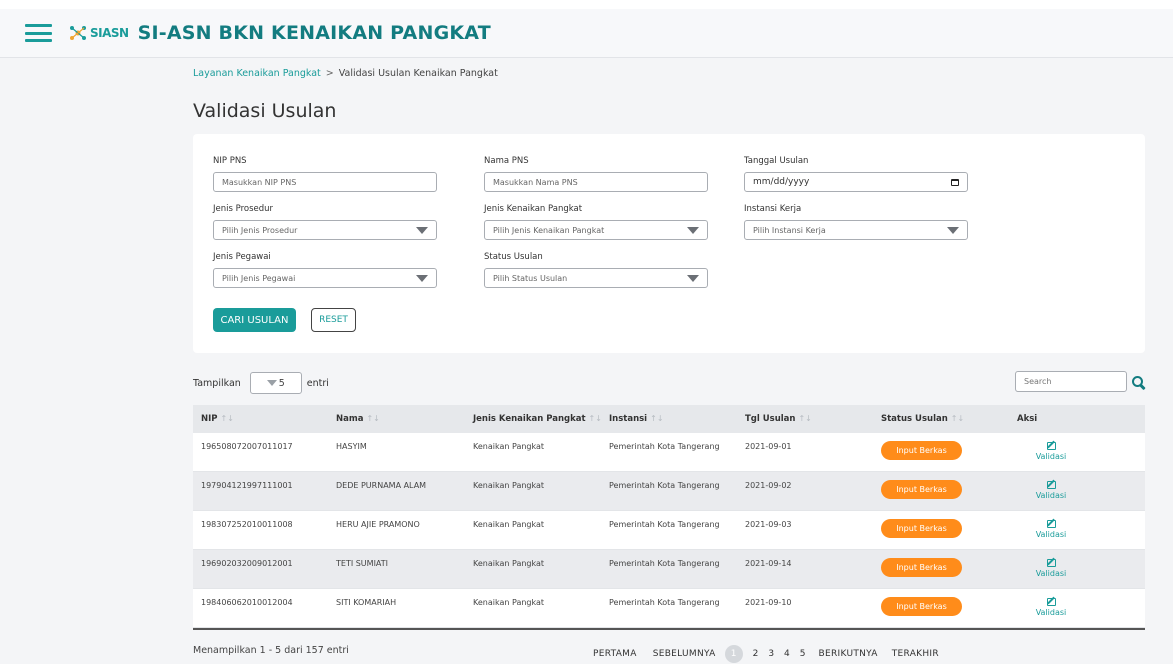 The image size is (1173, 664). Describe the element at coordinates (209, 419) in the screenshot. I see `column-header-label: NIP` at that location.